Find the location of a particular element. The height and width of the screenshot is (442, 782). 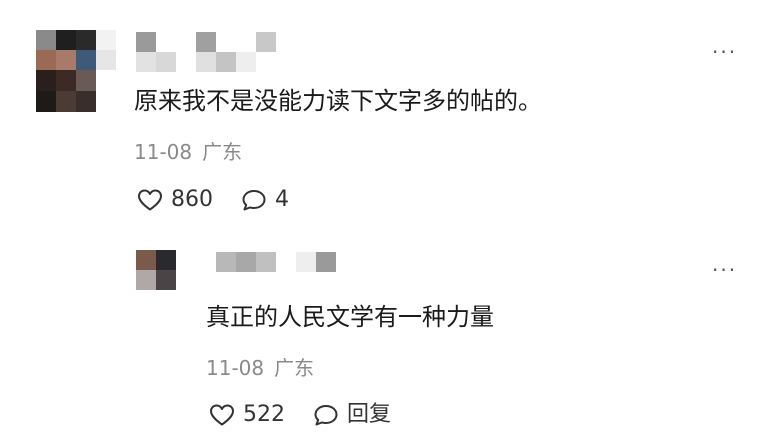

reply-label: 回复 is located at coordinates (369, 414).